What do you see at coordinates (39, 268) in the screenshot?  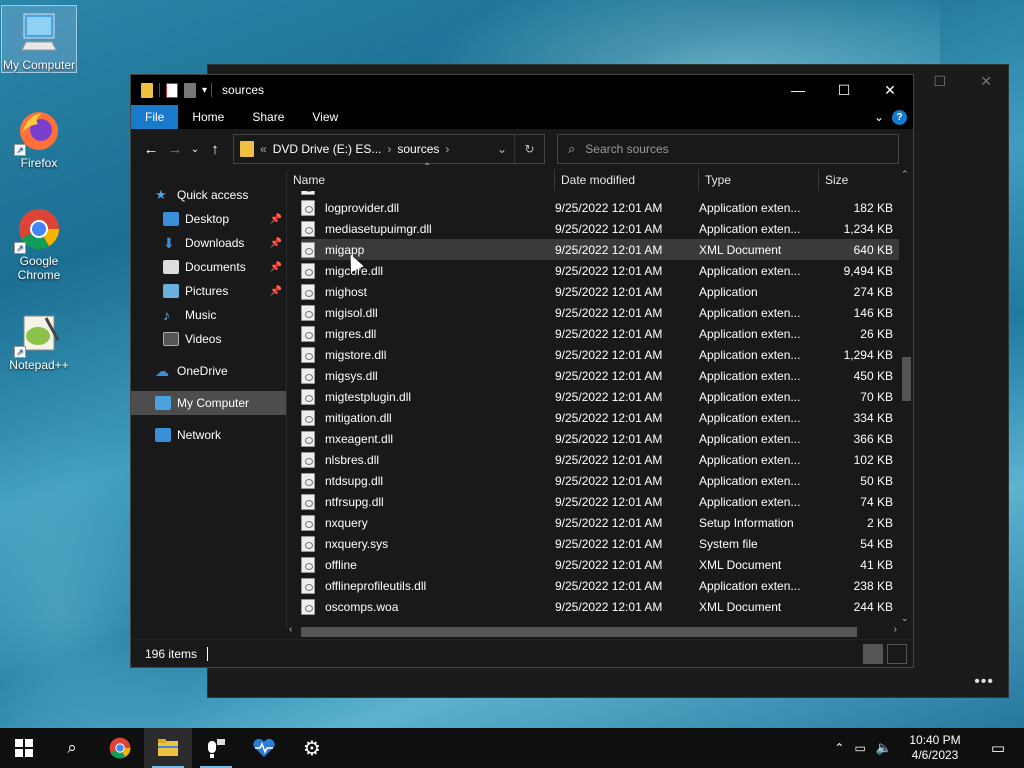 I see `desktop-icon-label: Google Chrome` at bounding box center [39, 268].